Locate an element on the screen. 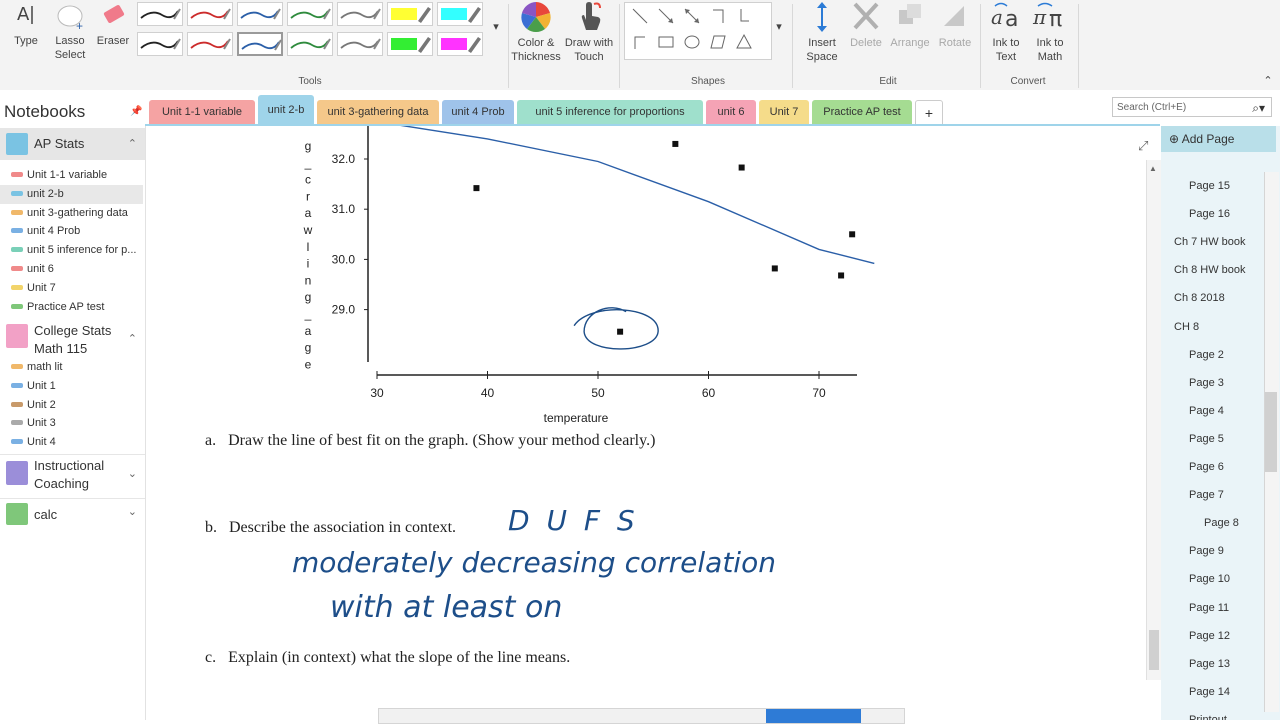 The width and height of the screenshot is (1280, 724). page-item: Page 4 is located at coordinates (1206, 411).